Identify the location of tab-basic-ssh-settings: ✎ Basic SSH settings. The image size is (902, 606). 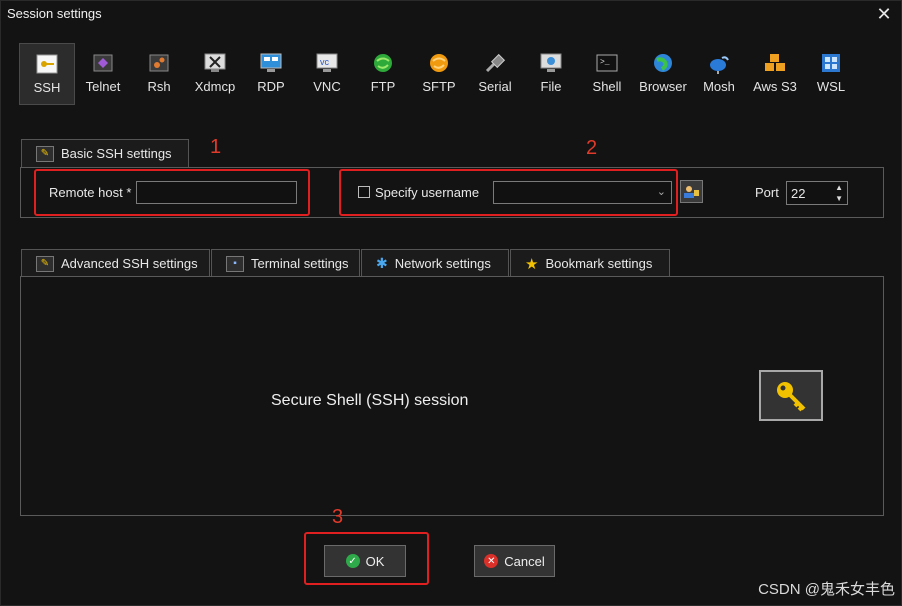
(105, 153).